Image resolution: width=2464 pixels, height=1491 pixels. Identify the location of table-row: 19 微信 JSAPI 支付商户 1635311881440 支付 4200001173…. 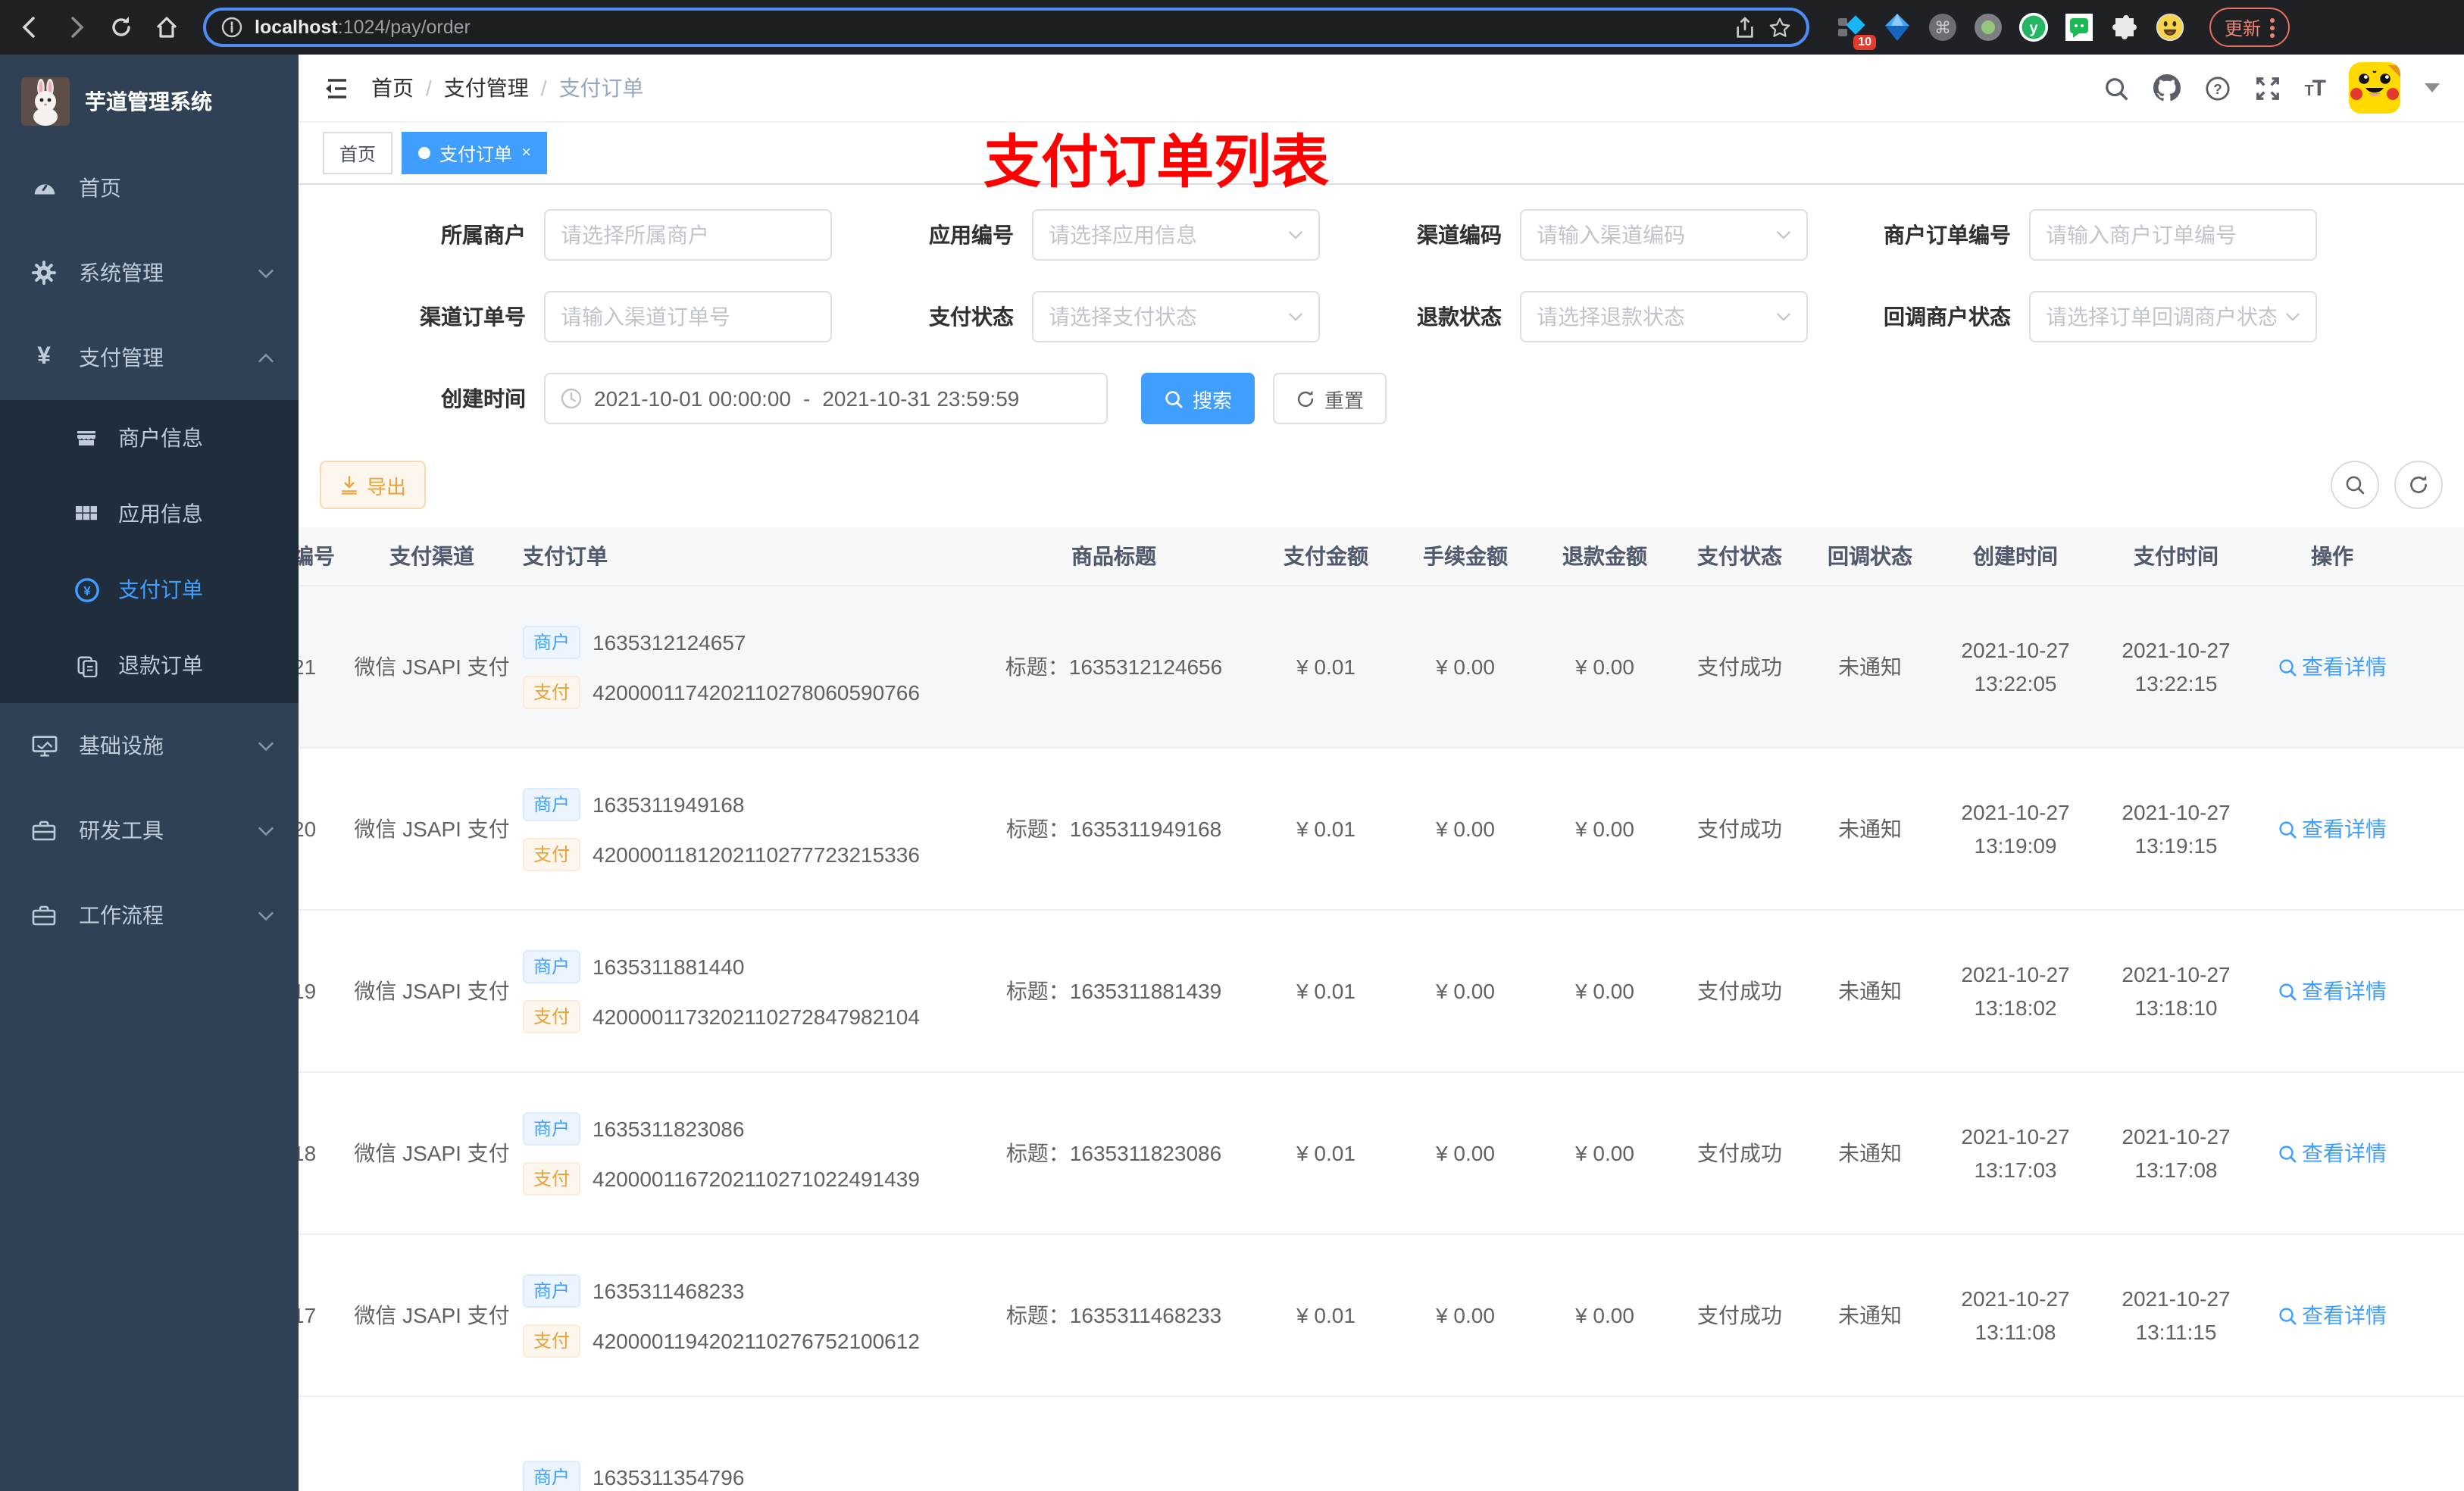
(1381, 992).